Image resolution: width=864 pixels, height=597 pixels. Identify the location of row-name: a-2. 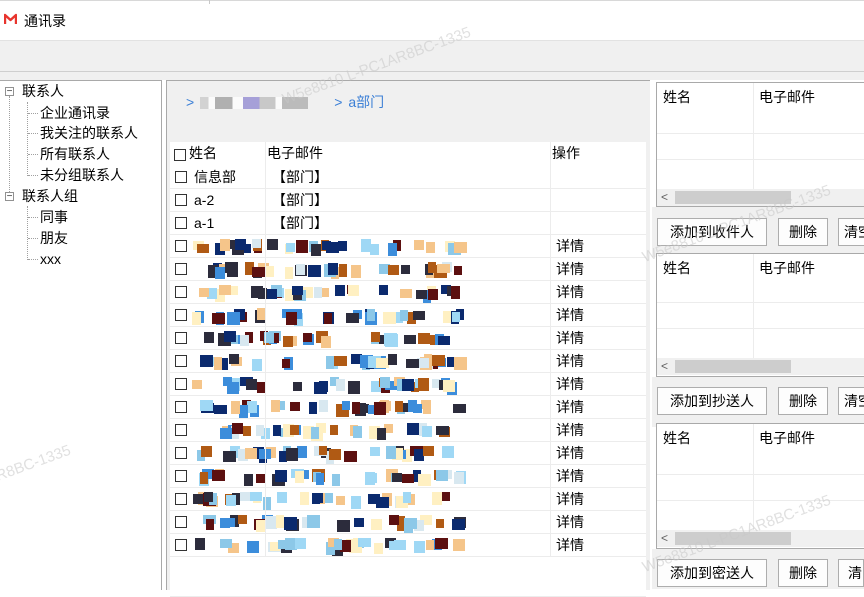
(204, 200).